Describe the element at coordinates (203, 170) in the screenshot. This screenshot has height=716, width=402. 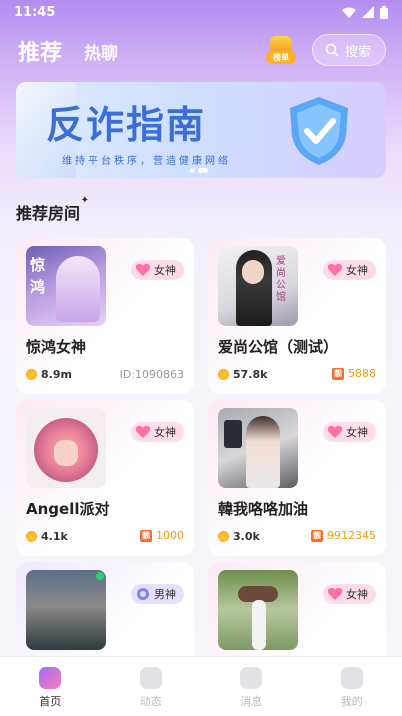
I see `pager-dot-active` at that location.